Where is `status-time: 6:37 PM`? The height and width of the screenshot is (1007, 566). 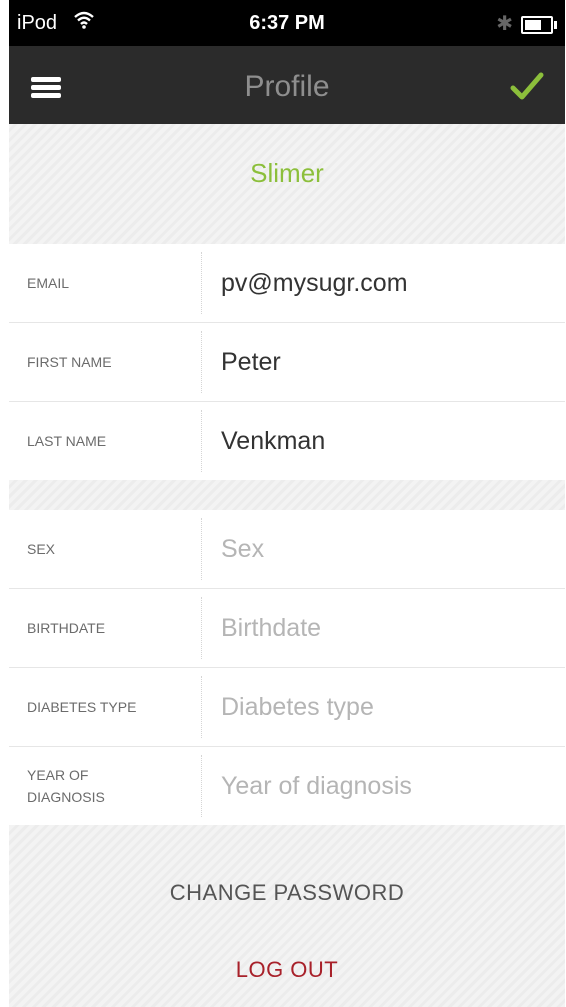
status-time: 6:37 PM is located at coordinates (287, 23).